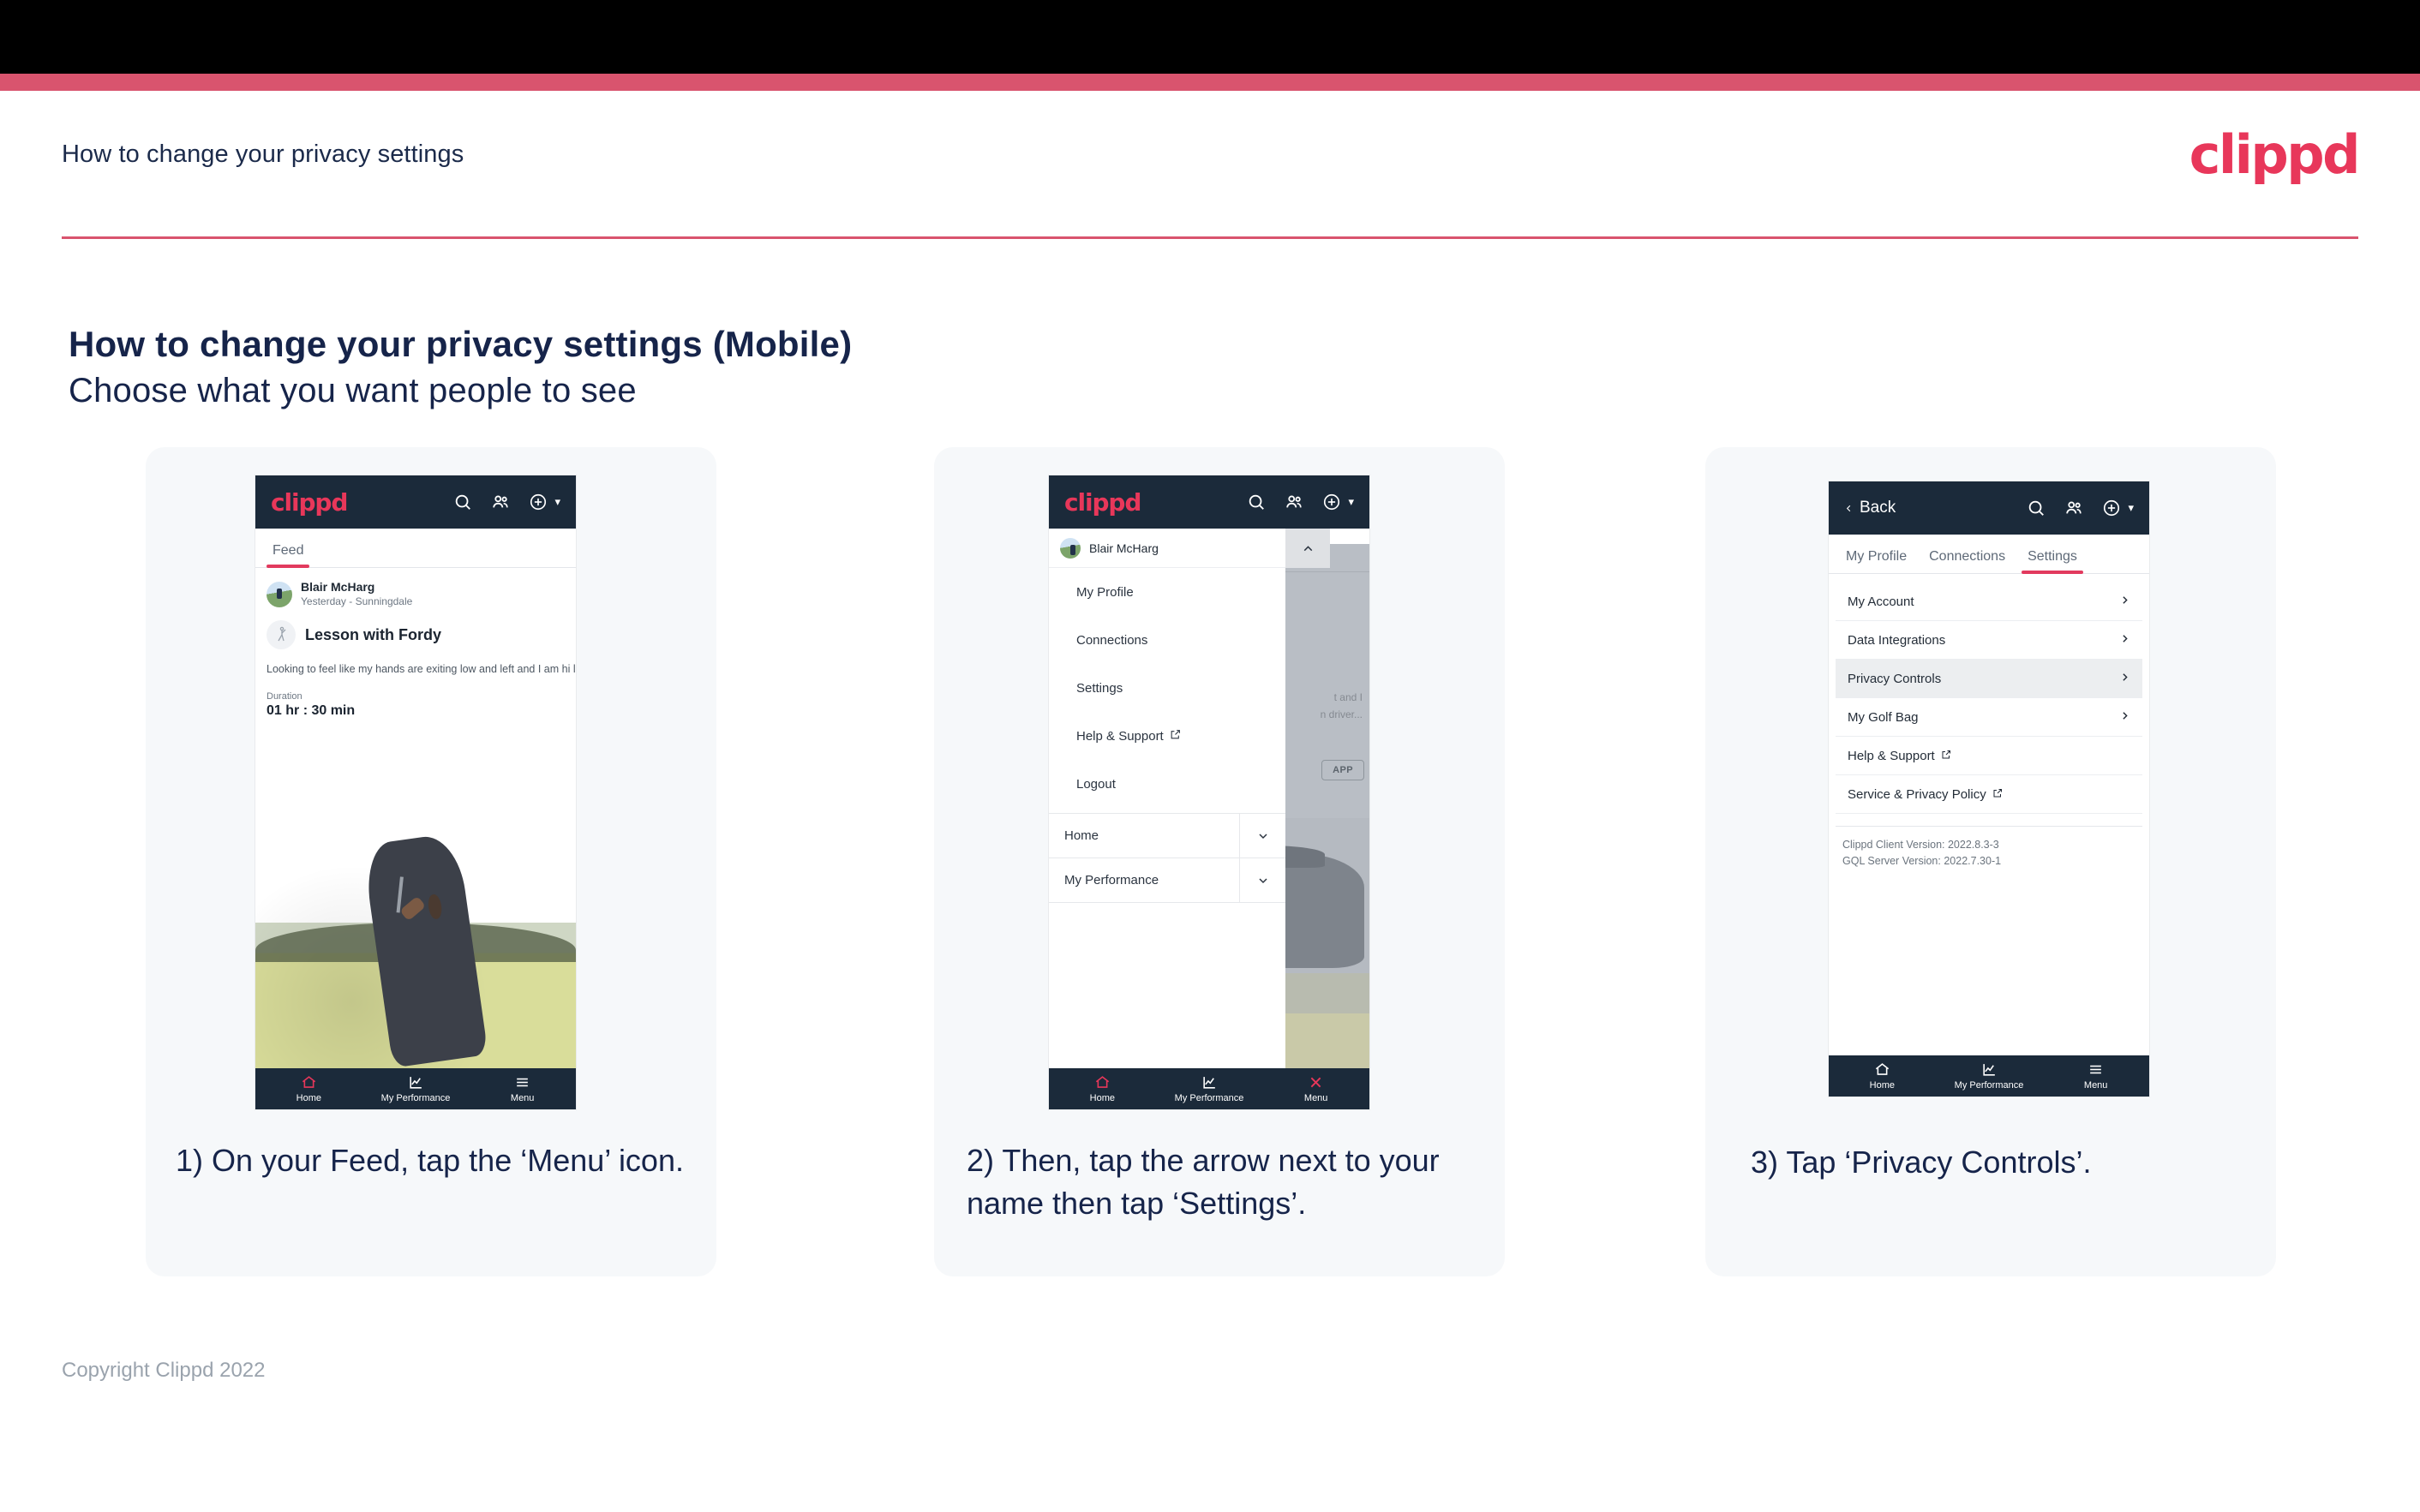 The height and width of the screenshot is (1512, 2420). What do you see at coordinates (353, 390) in the screenshot?
I see `page-subtitle: Choose what you want people to see` at bounding box center [353, 390].